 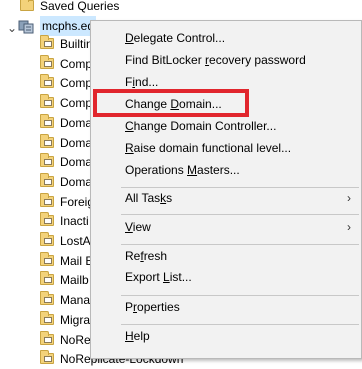 I want to click on tree-item-domain: mcphs.ed, so click(x=68, y=26).